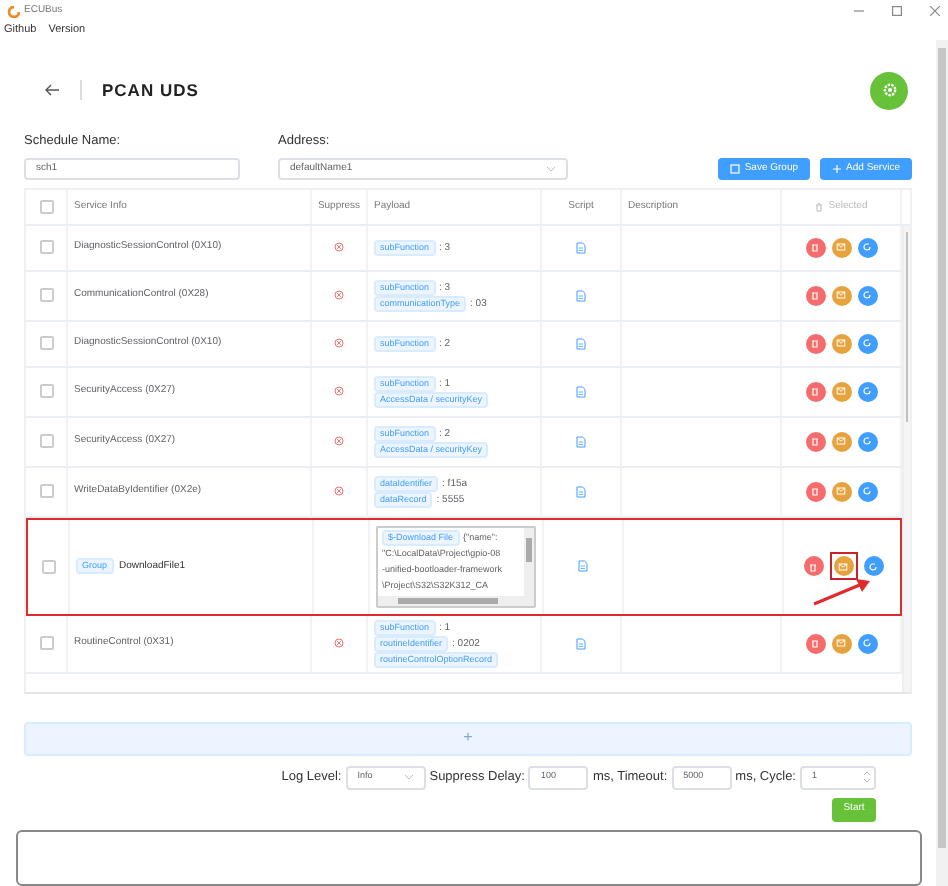 This screenshot has width=948, height=886. What do you see at coordinates (897, 11) in the screenshot?
I see `maximize-icon` at bounding box center [897, 11].